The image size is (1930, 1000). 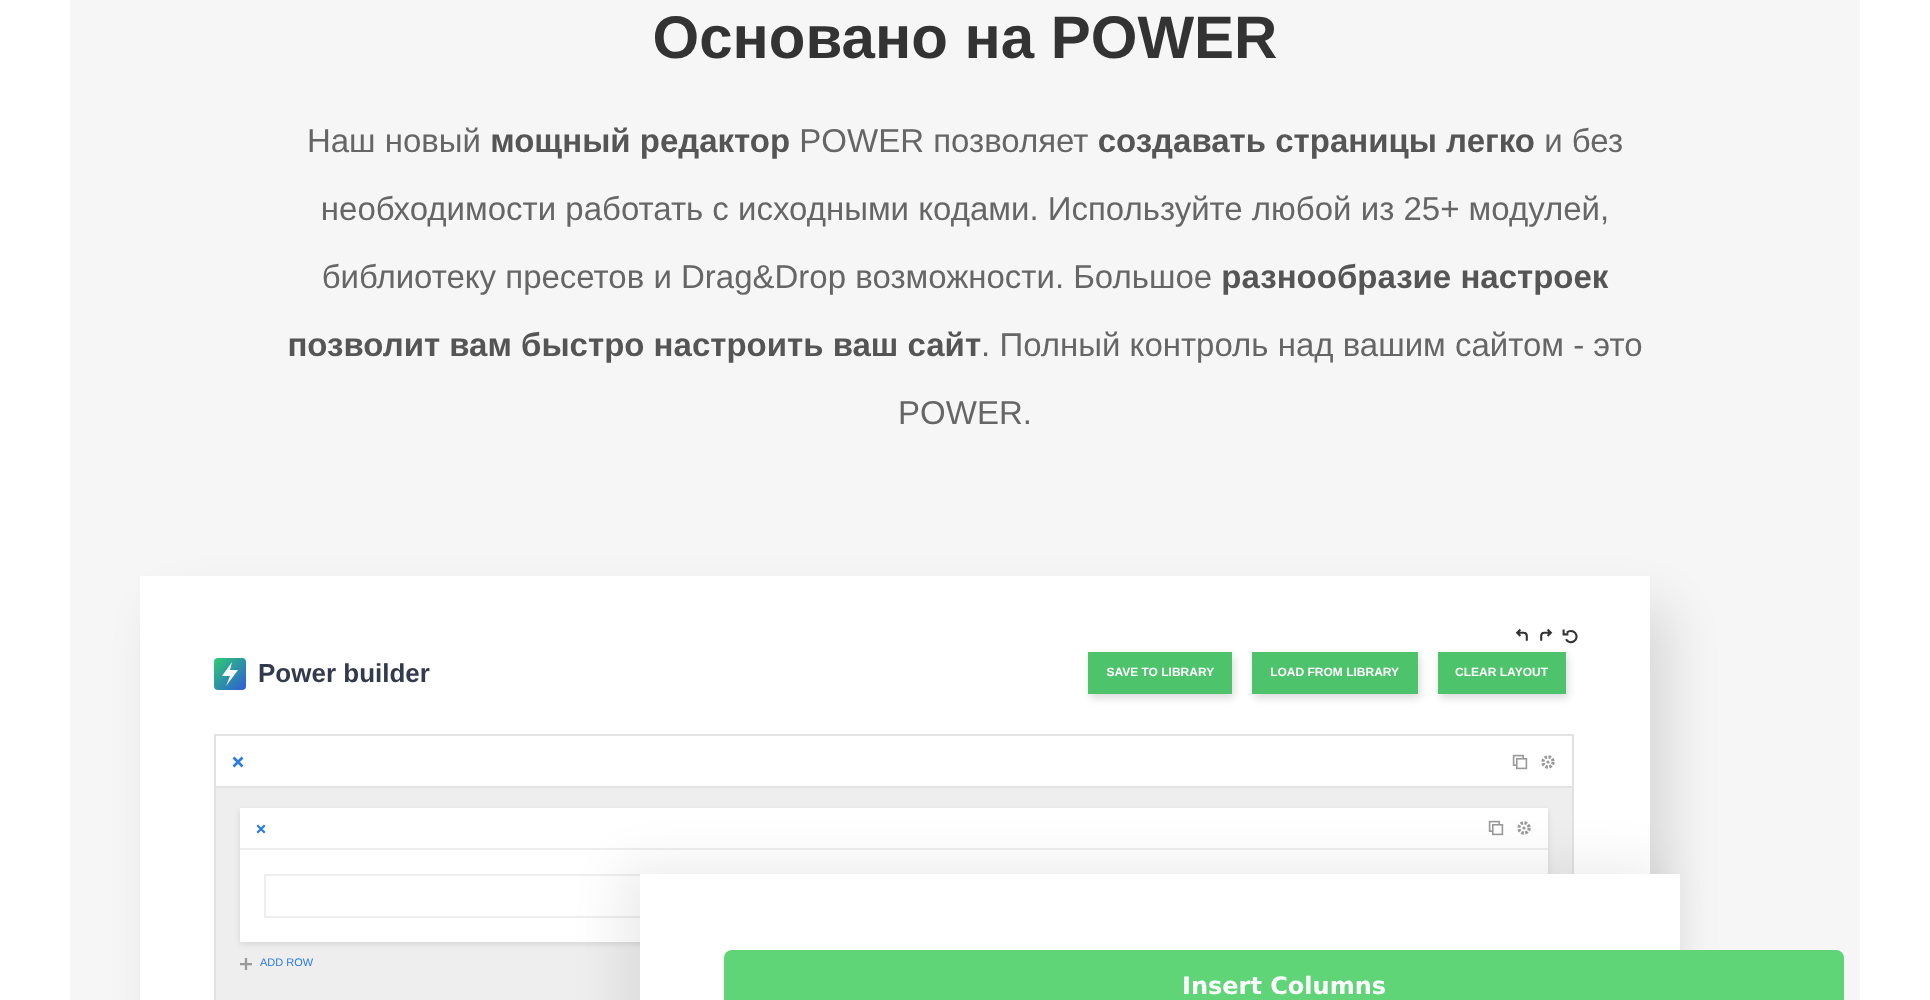 I want to click on reset-icon, so click(x=1570, y=636).